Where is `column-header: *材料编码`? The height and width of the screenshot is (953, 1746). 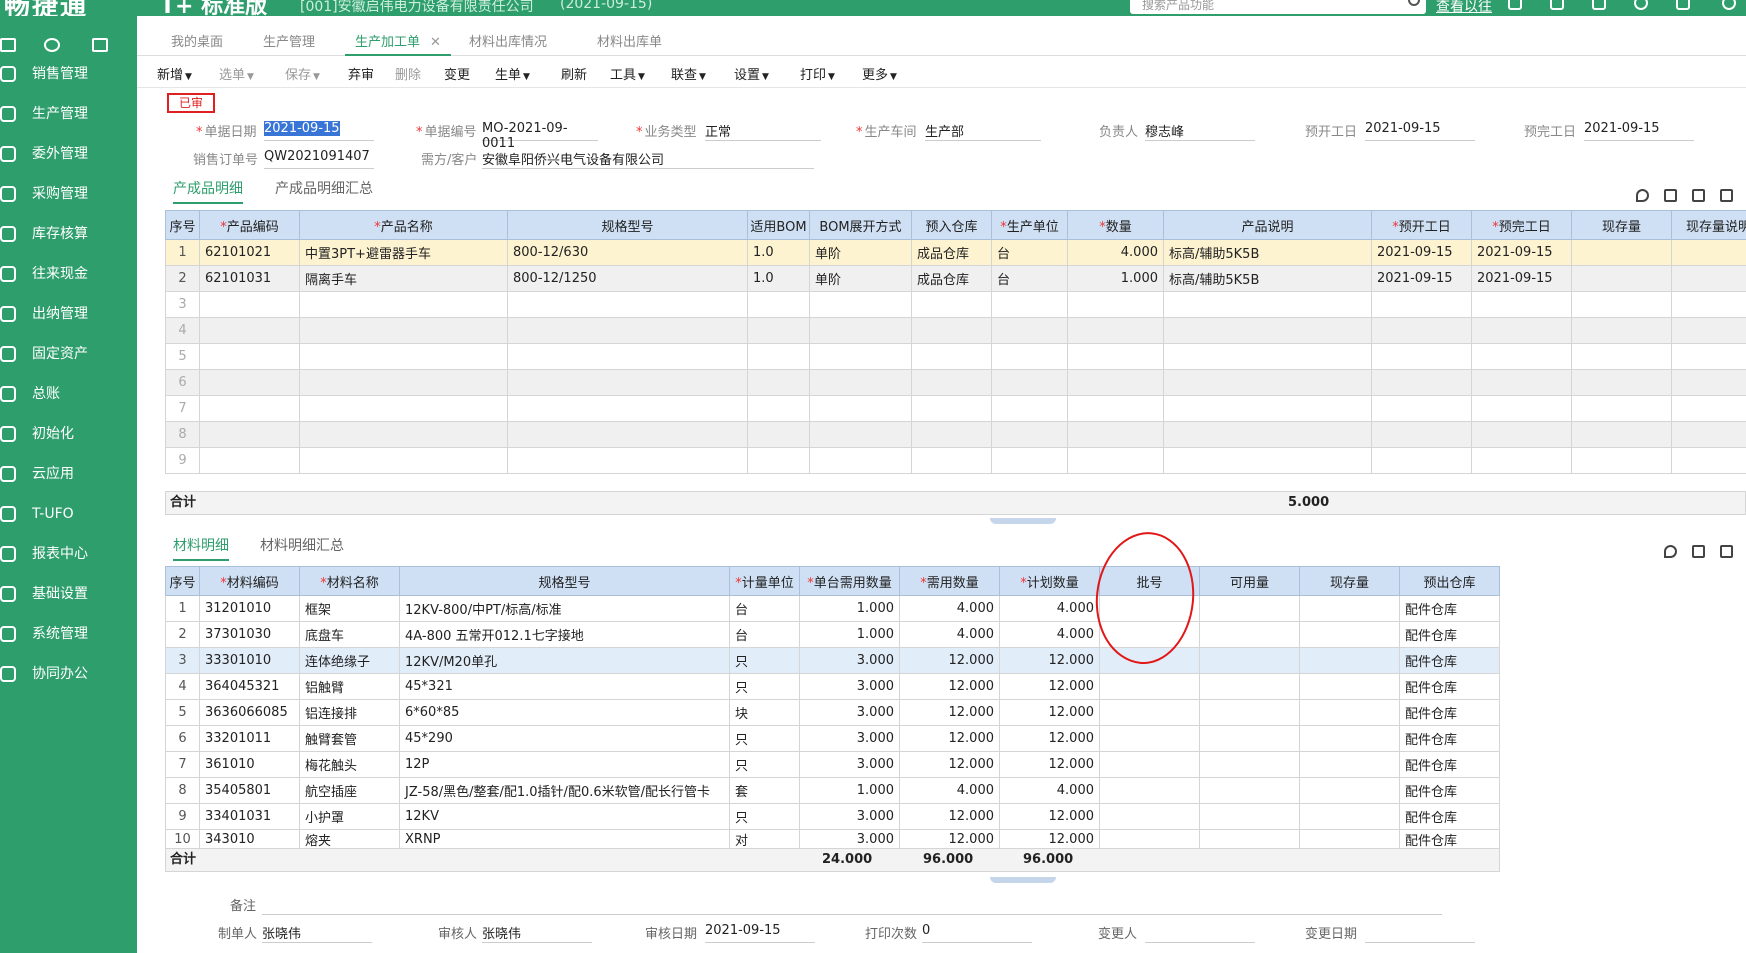 column-header: *材料编码 is located at coordinates (249, 581).